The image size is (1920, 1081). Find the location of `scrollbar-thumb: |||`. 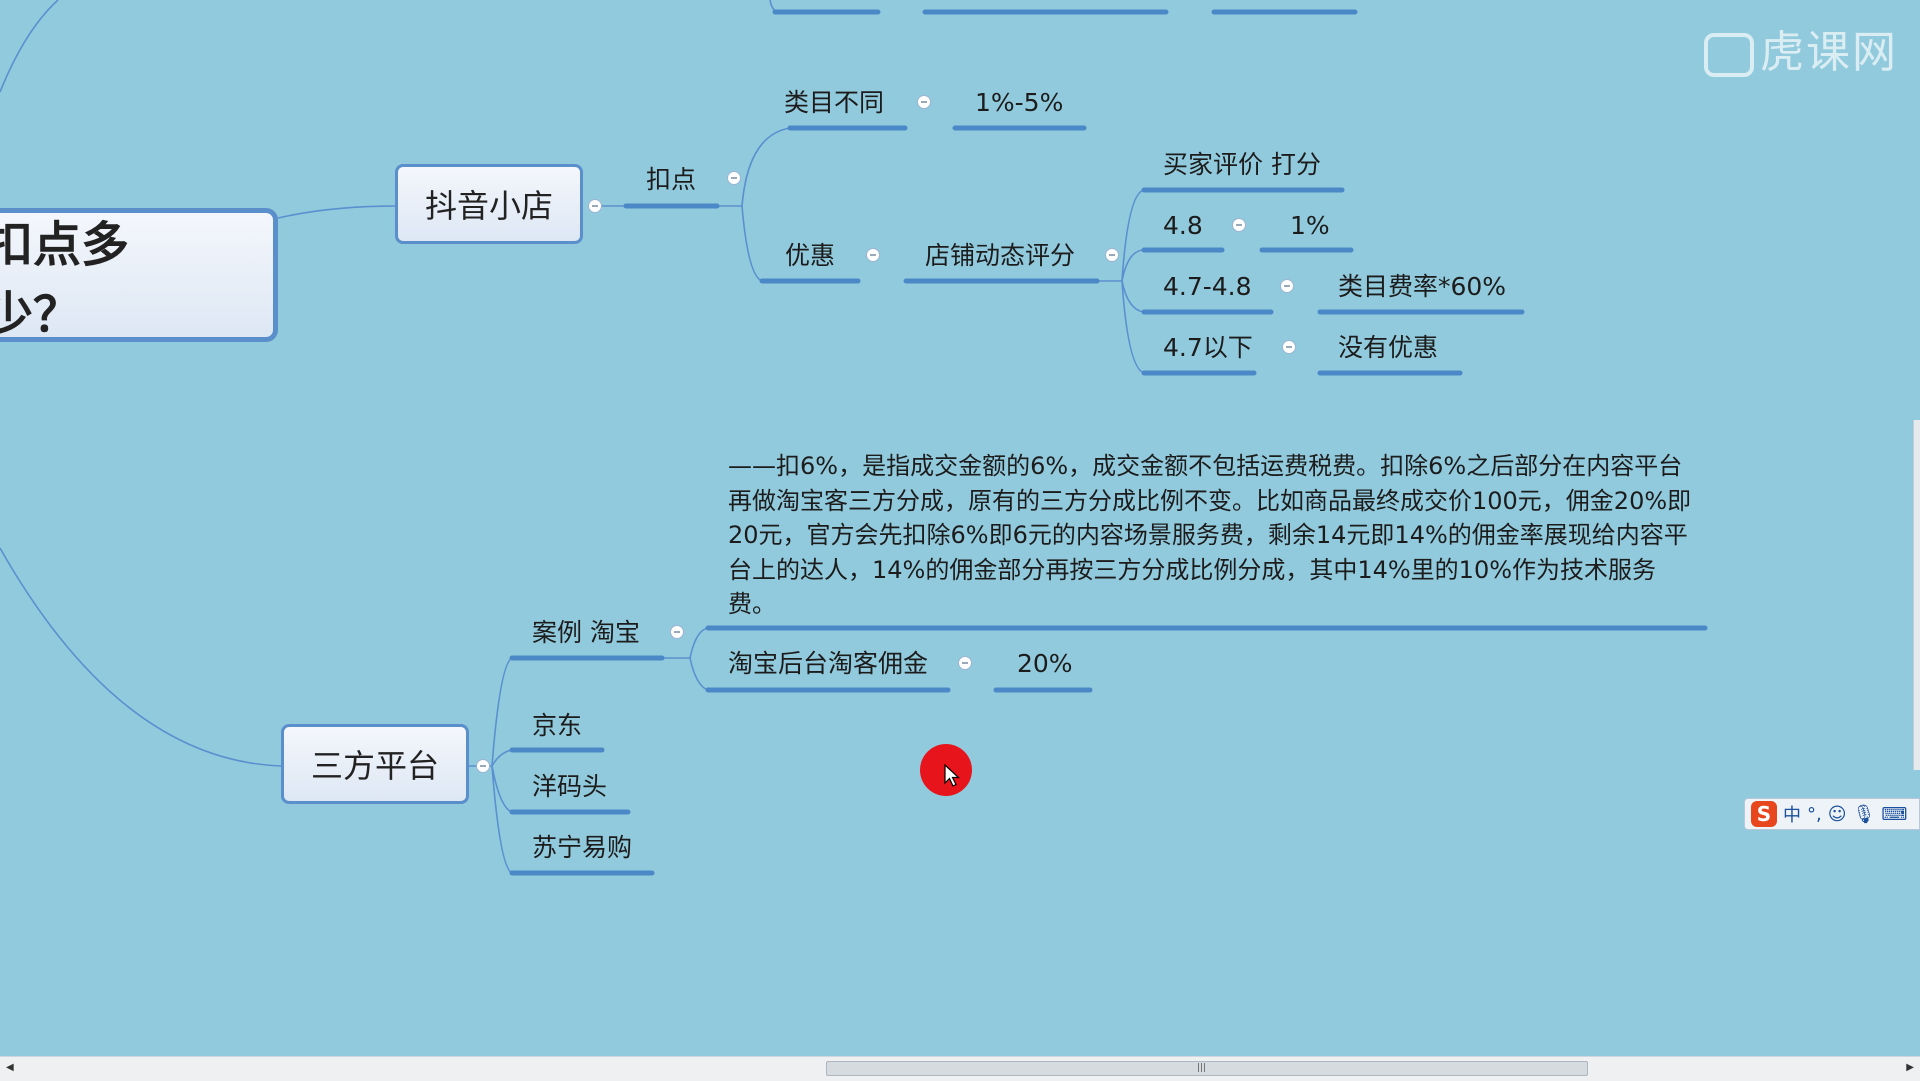

scrollbar-thumb: ||| is located at coordinates (1207, 1068).